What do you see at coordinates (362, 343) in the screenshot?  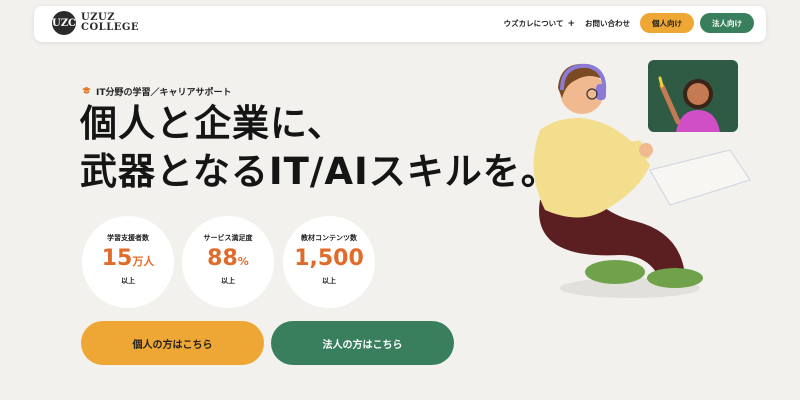 I see `corporate-cta-button: 法人の方はこちら` at bounding box center [362, 343].